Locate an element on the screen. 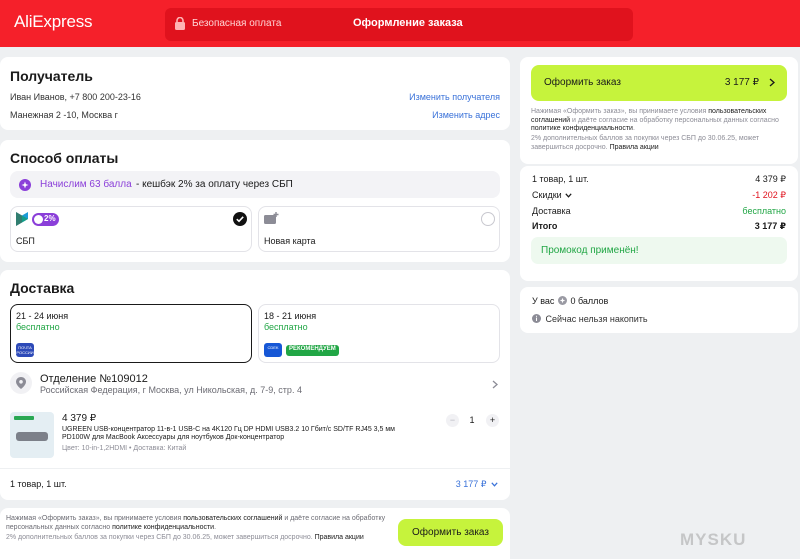 The width and height of the screenshot is (800, 559). summary-total-value: 3 177 ₽ is located at coordinates (770, 226).